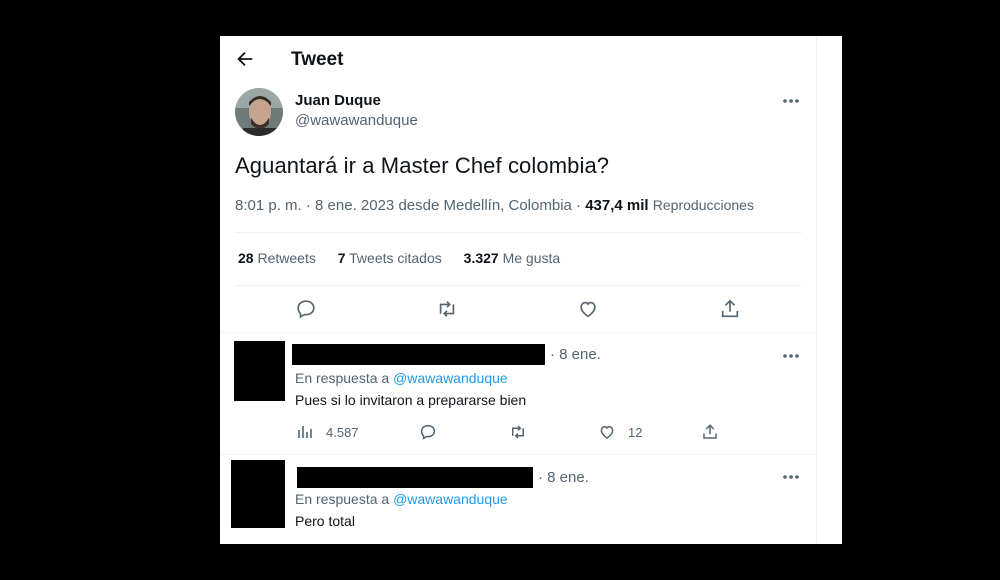 This screenshot has height=580, width=1000. I want to click on author-handle: @wawawanduque, so click(356, 120).